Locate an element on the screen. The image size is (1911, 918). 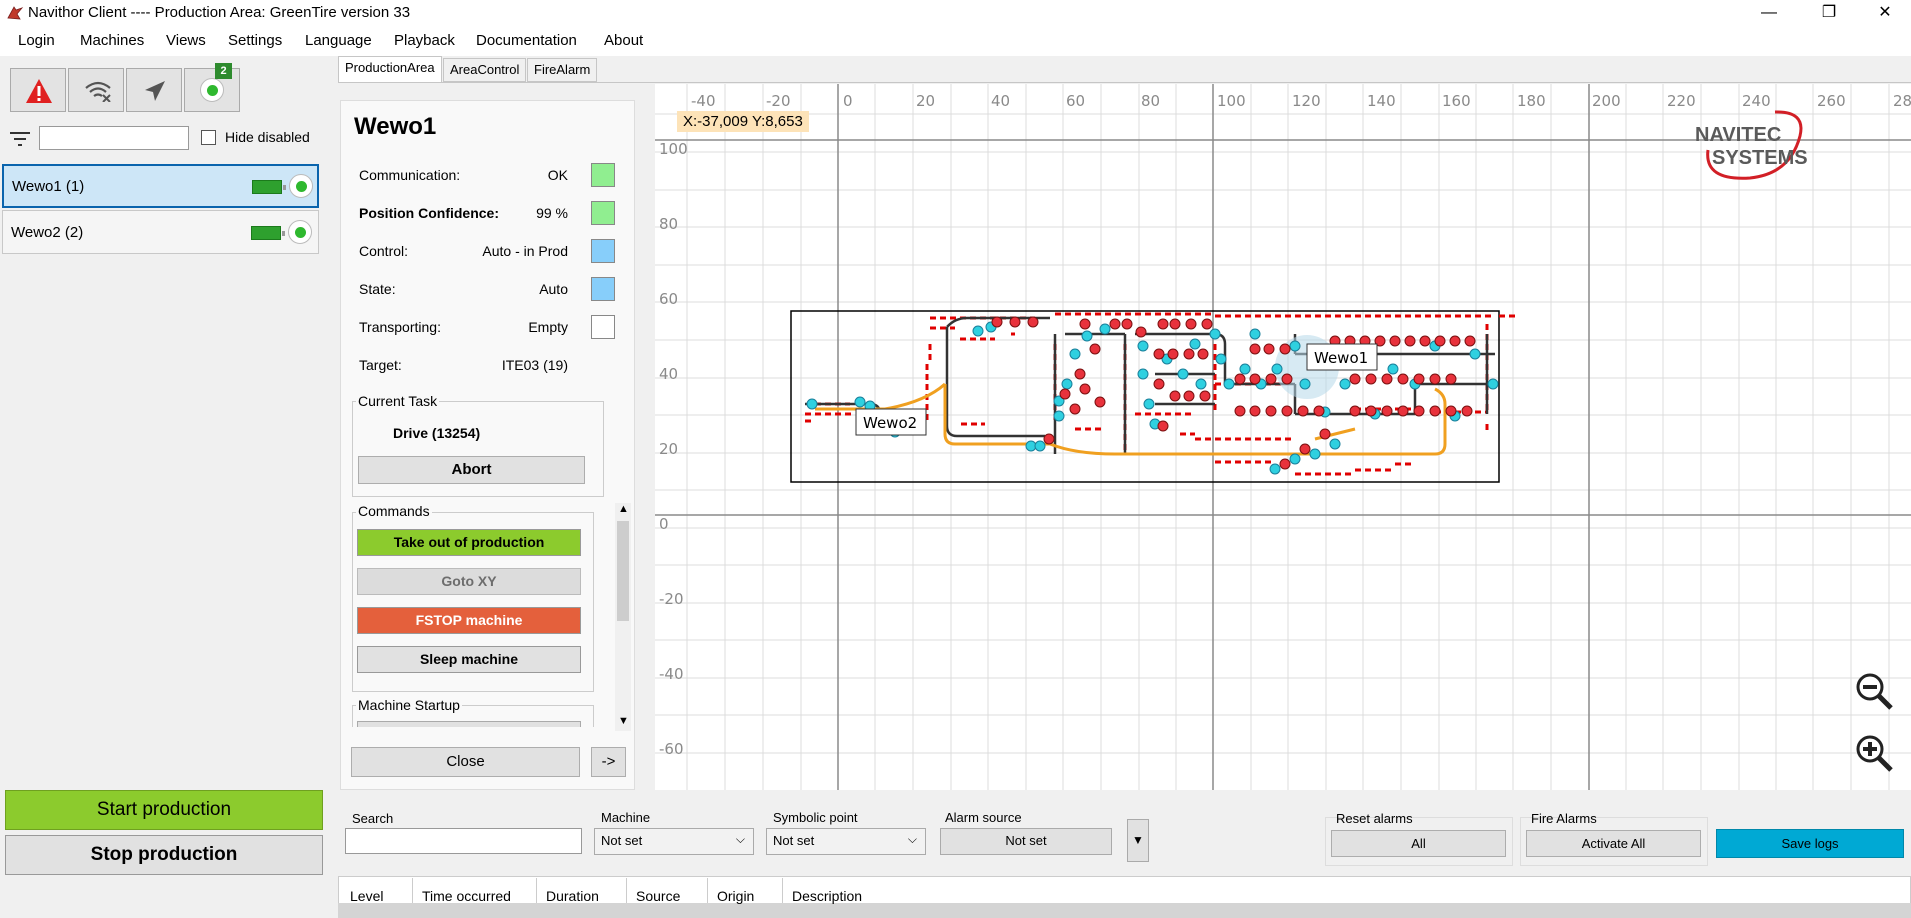
cursor-coordinates: X:-37,009 Y:8,653 is located at coordinates (743, 121).